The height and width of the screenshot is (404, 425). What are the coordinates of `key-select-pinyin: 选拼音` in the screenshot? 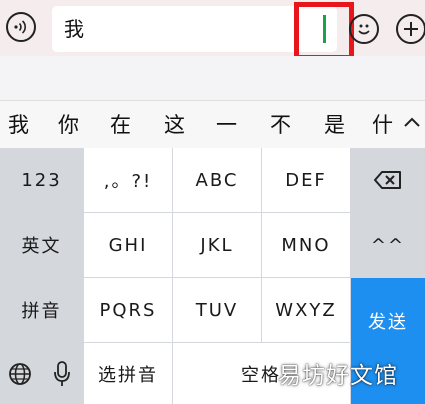 It's located at (128, 373).